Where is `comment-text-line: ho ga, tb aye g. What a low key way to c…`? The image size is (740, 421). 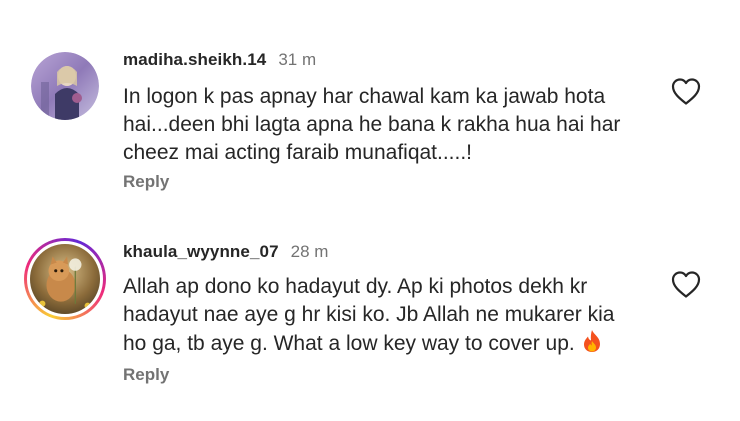 comment-text-line: ho ga, tb aye g. What a low key way to c… is located at coordinates (383, 343).